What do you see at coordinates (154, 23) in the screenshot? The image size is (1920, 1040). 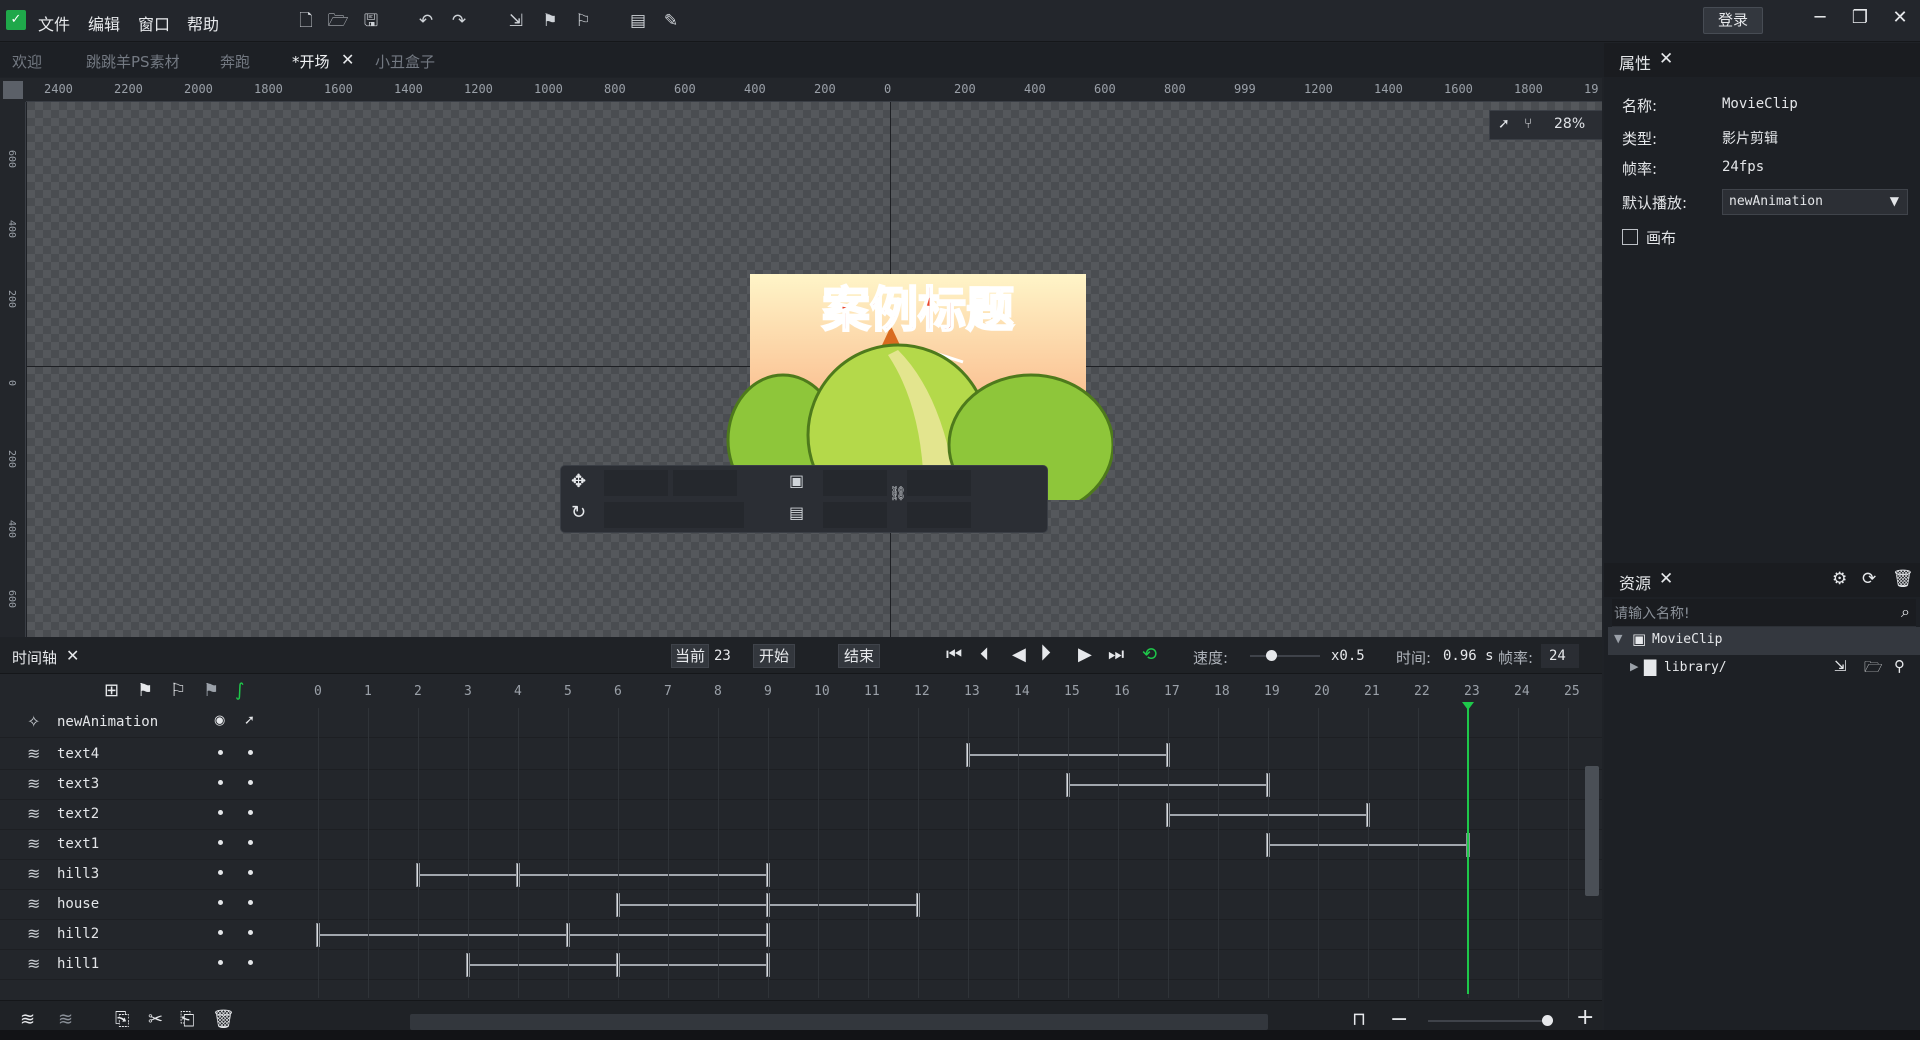 I see `menu-window: 窗口` at bounding box center [154, 23].